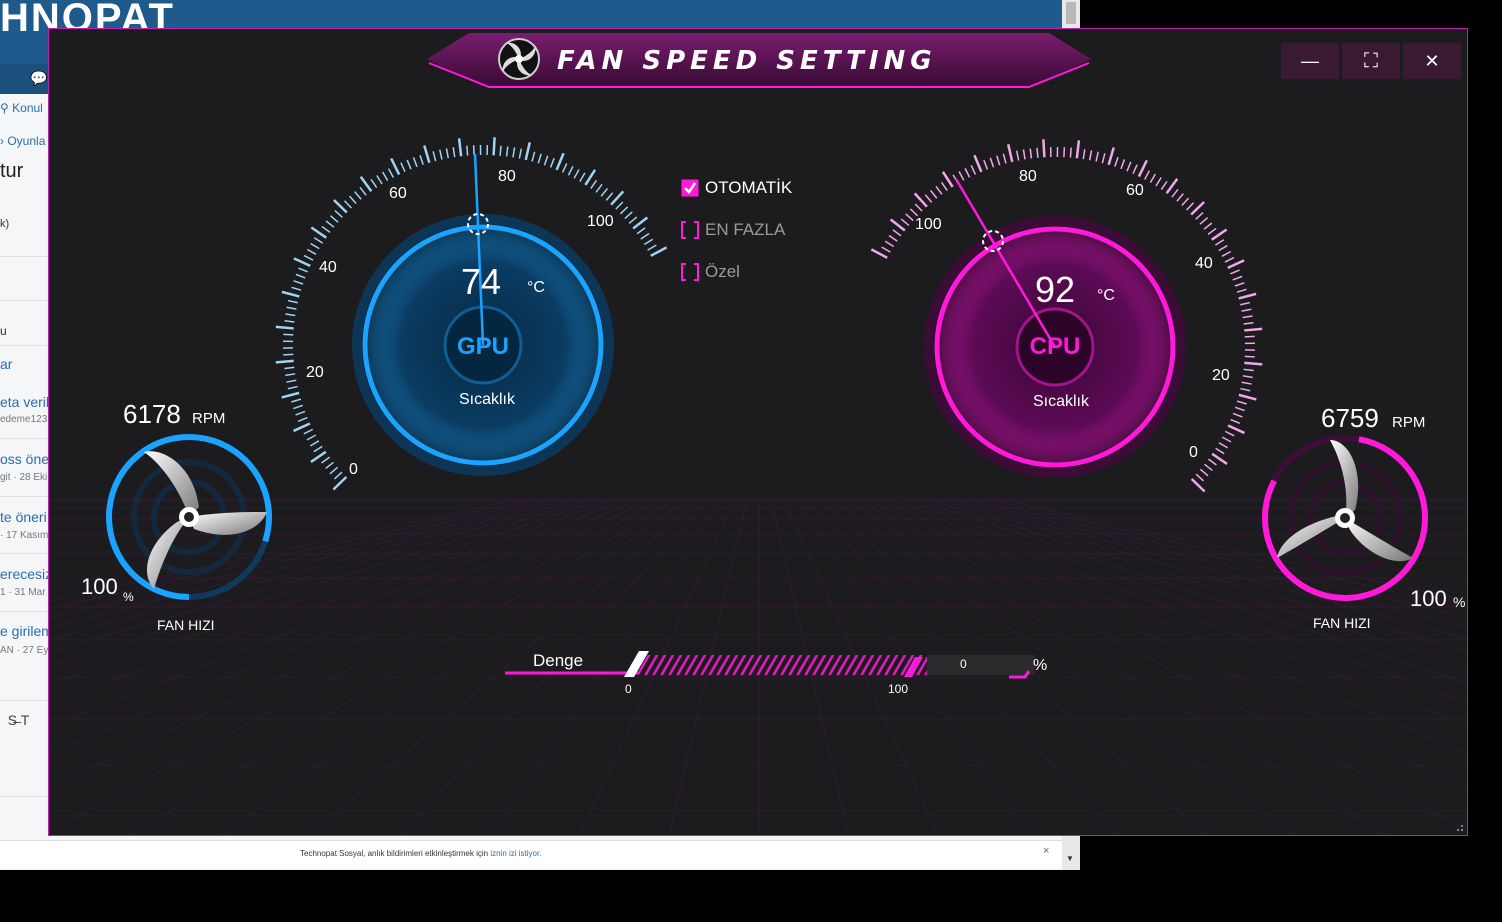 The width and height of the screenshot is (1502, 922). I want to click on mode-en-fazla-checkbox: EN FAZLA, so click(733, 230).